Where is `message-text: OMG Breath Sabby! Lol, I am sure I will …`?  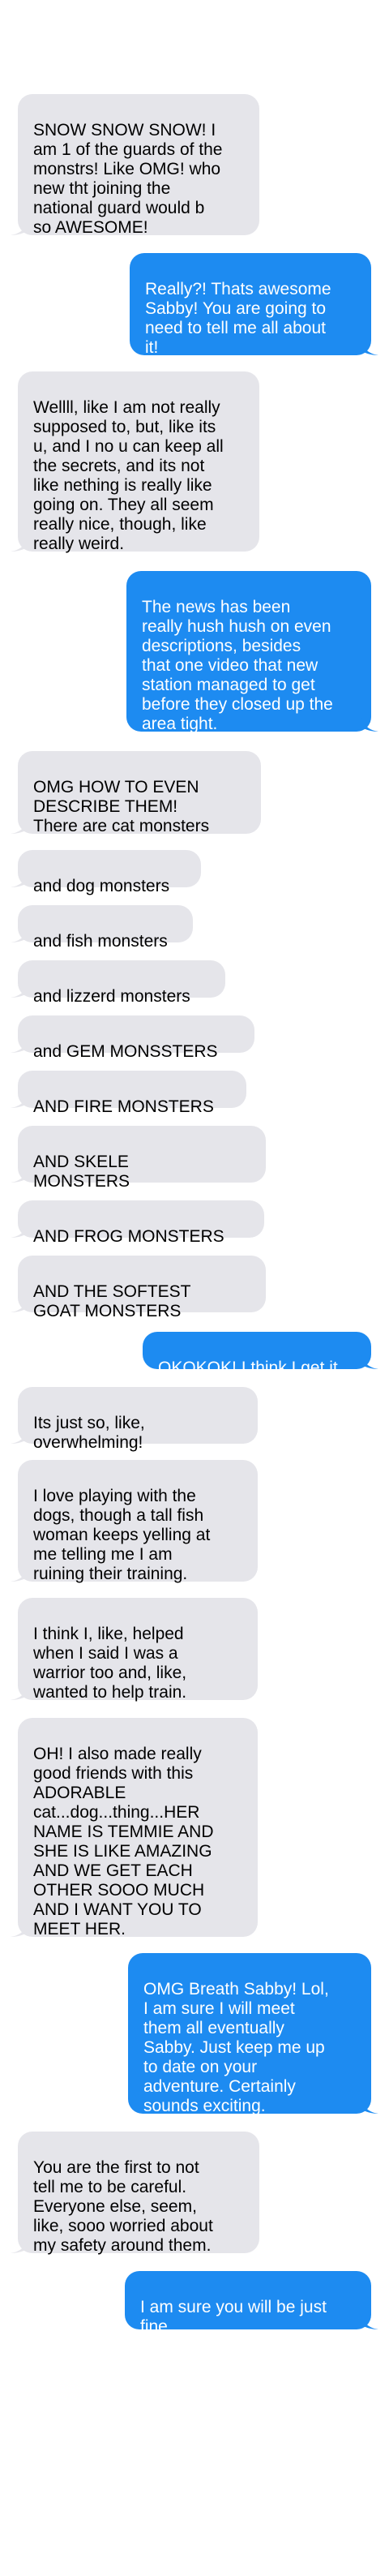
message-text: OMG Breath Sabby! Lol, I am sure I will … is located at coordinates (236, 2047).